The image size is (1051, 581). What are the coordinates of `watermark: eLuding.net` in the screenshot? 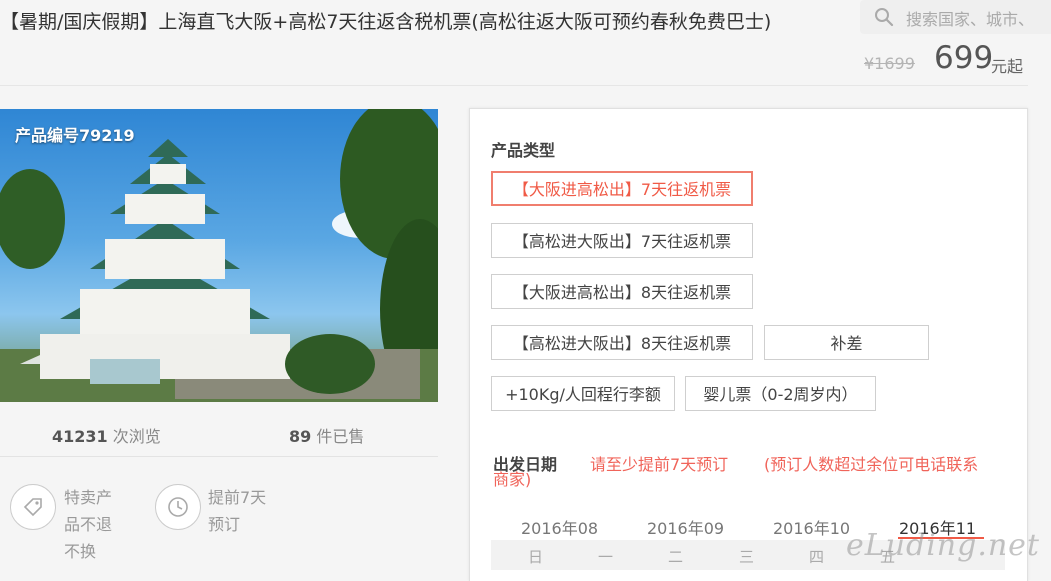 It's located at (943, 545).